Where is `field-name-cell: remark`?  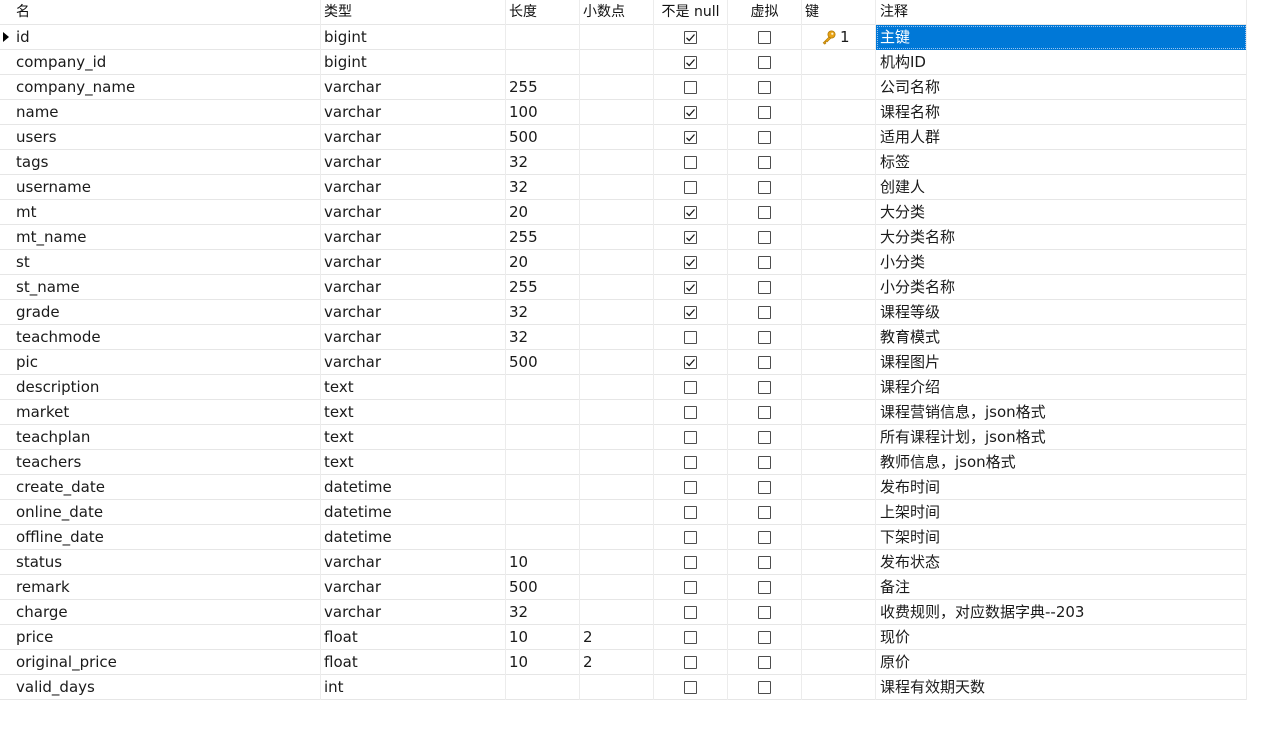 field-name-cell: remark is located at coordinates (166, 587).